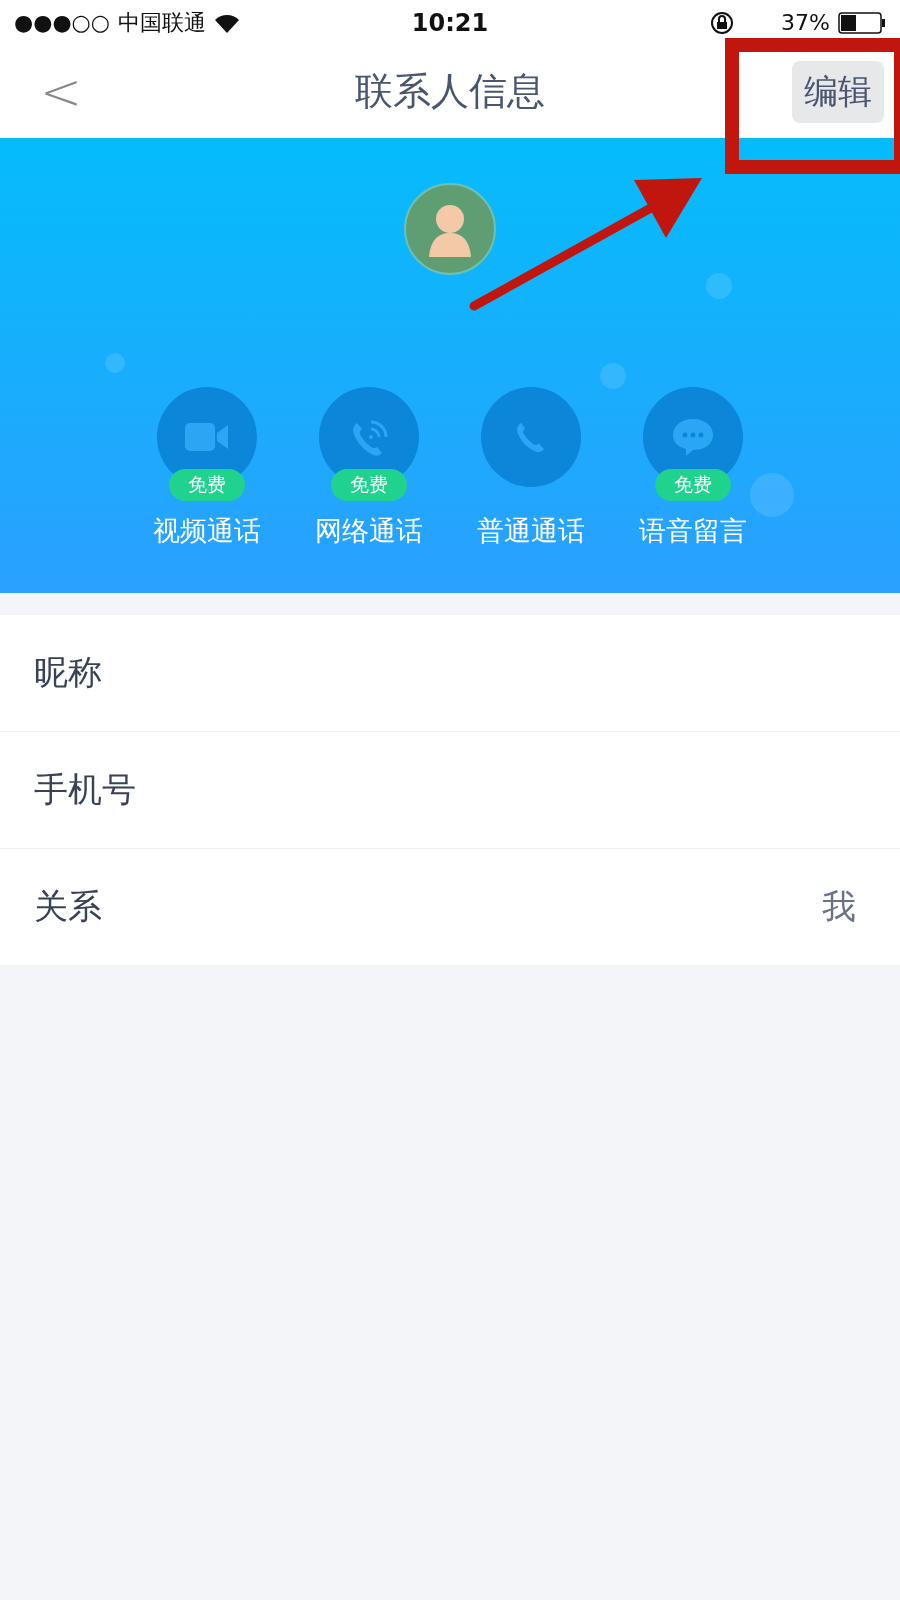 The height and width of the screenshot is (1600, 900). I want to click on back-button: <, so click(61, 91).